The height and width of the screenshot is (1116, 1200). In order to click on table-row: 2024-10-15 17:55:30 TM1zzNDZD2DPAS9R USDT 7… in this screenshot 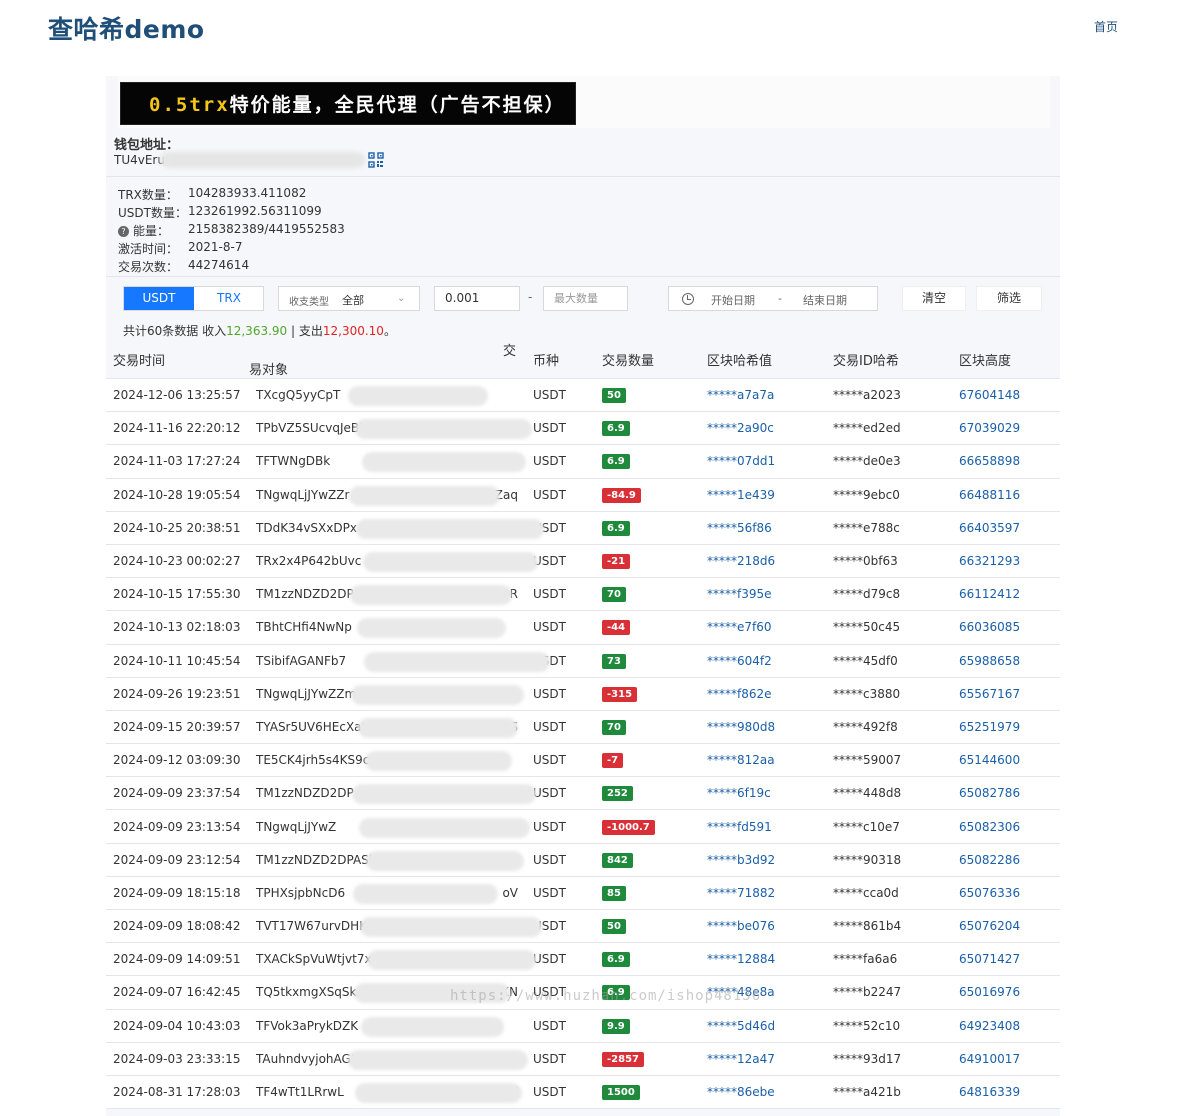, I will do `click(583, 594)`.